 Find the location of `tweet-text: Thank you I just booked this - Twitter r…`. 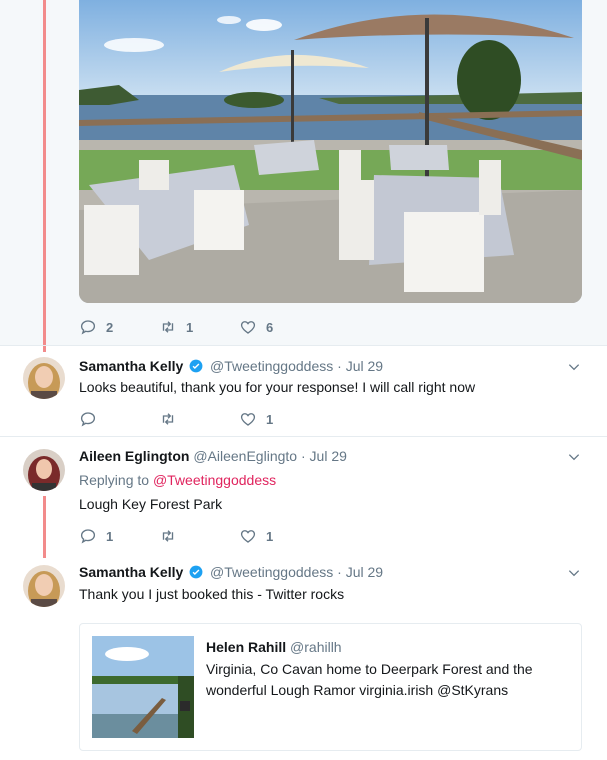

tweet-text: Thank you I just booked this - Twitter r… is located at coordinates (212, 594).